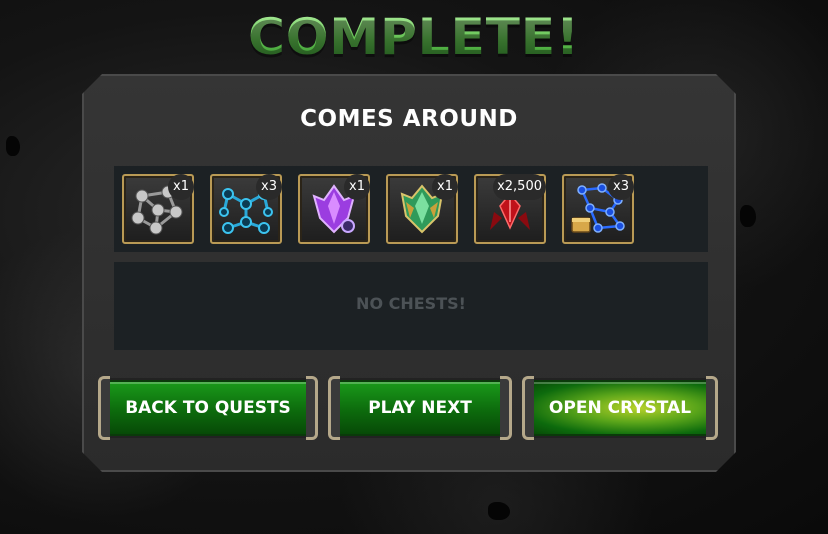  I want to click on open-crystal-label: OPEN CRYSTAL, so click(620, 408).